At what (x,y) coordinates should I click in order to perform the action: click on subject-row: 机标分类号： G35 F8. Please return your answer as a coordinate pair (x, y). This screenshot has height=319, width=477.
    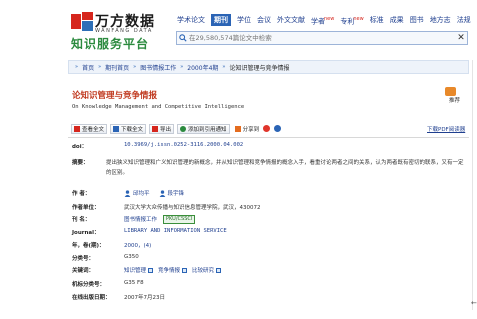
    Looking at the image, I should click on (108, 284).